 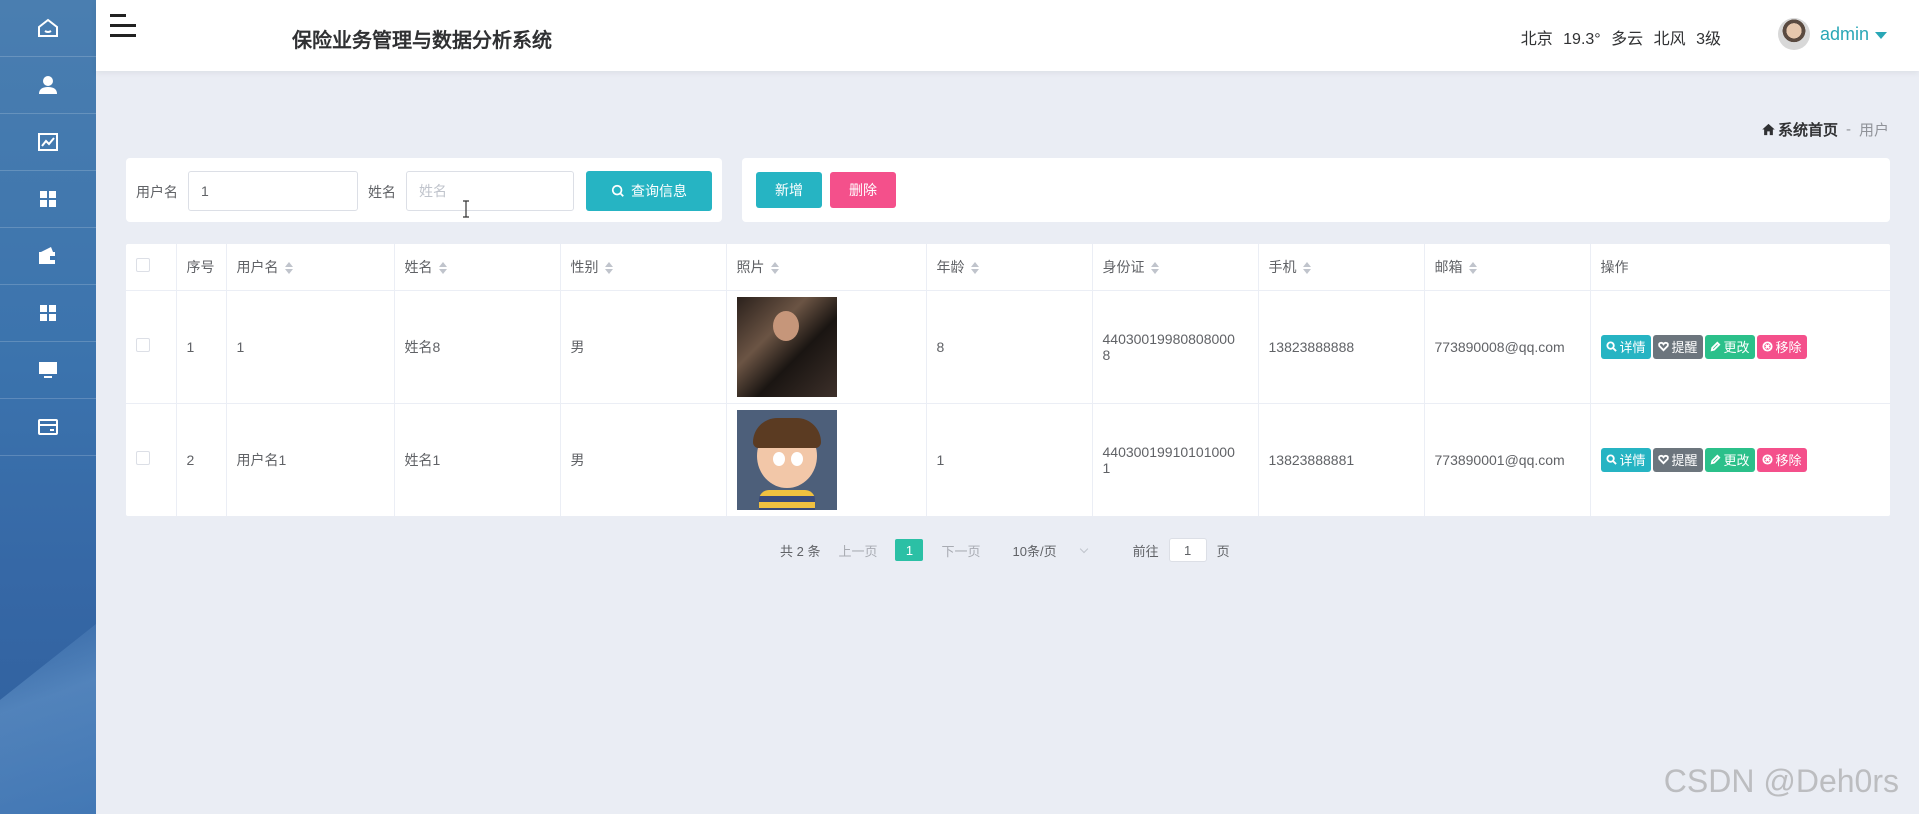 I want to click on cell-photo, so click(x=826, y=459).